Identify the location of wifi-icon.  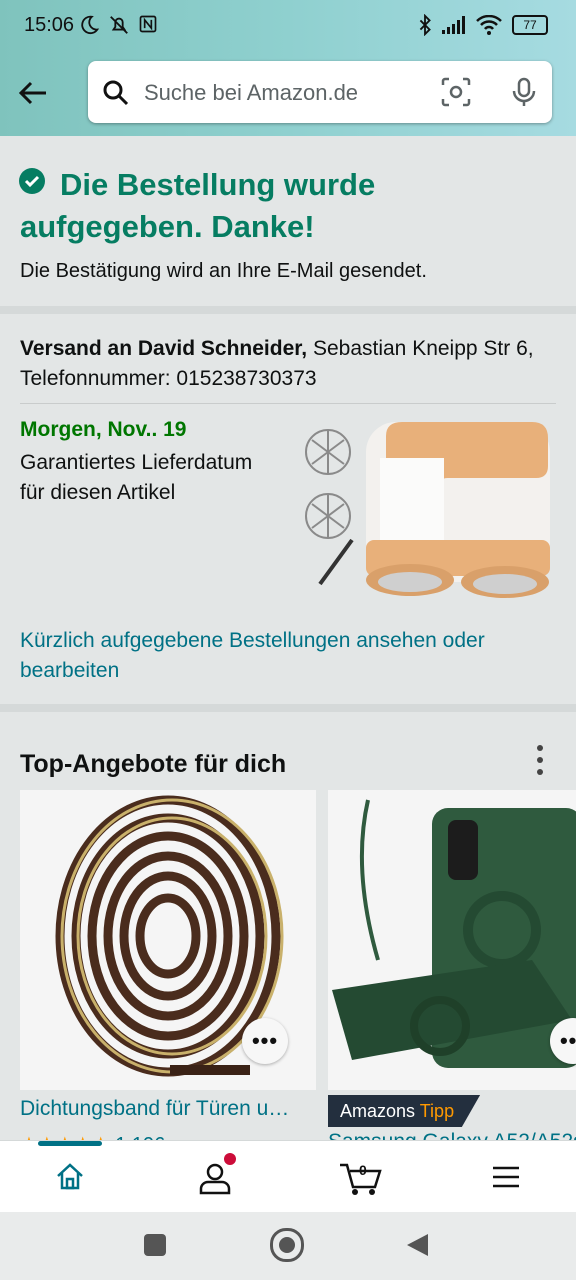
(489, 25).